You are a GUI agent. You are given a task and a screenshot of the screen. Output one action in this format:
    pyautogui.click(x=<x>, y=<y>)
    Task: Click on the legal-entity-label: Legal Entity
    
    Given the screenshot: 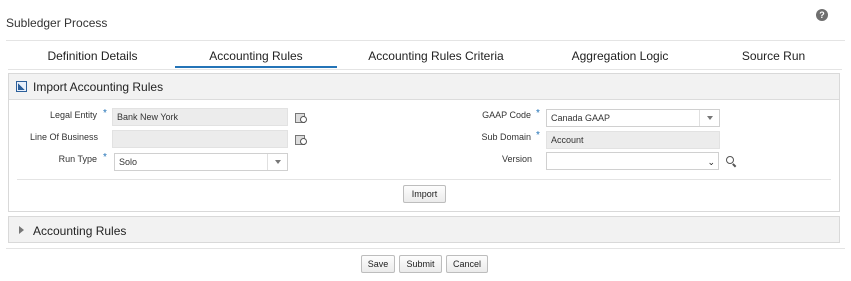 What is the action you would take?
    pyautogui.click(x=73, y=115)
    